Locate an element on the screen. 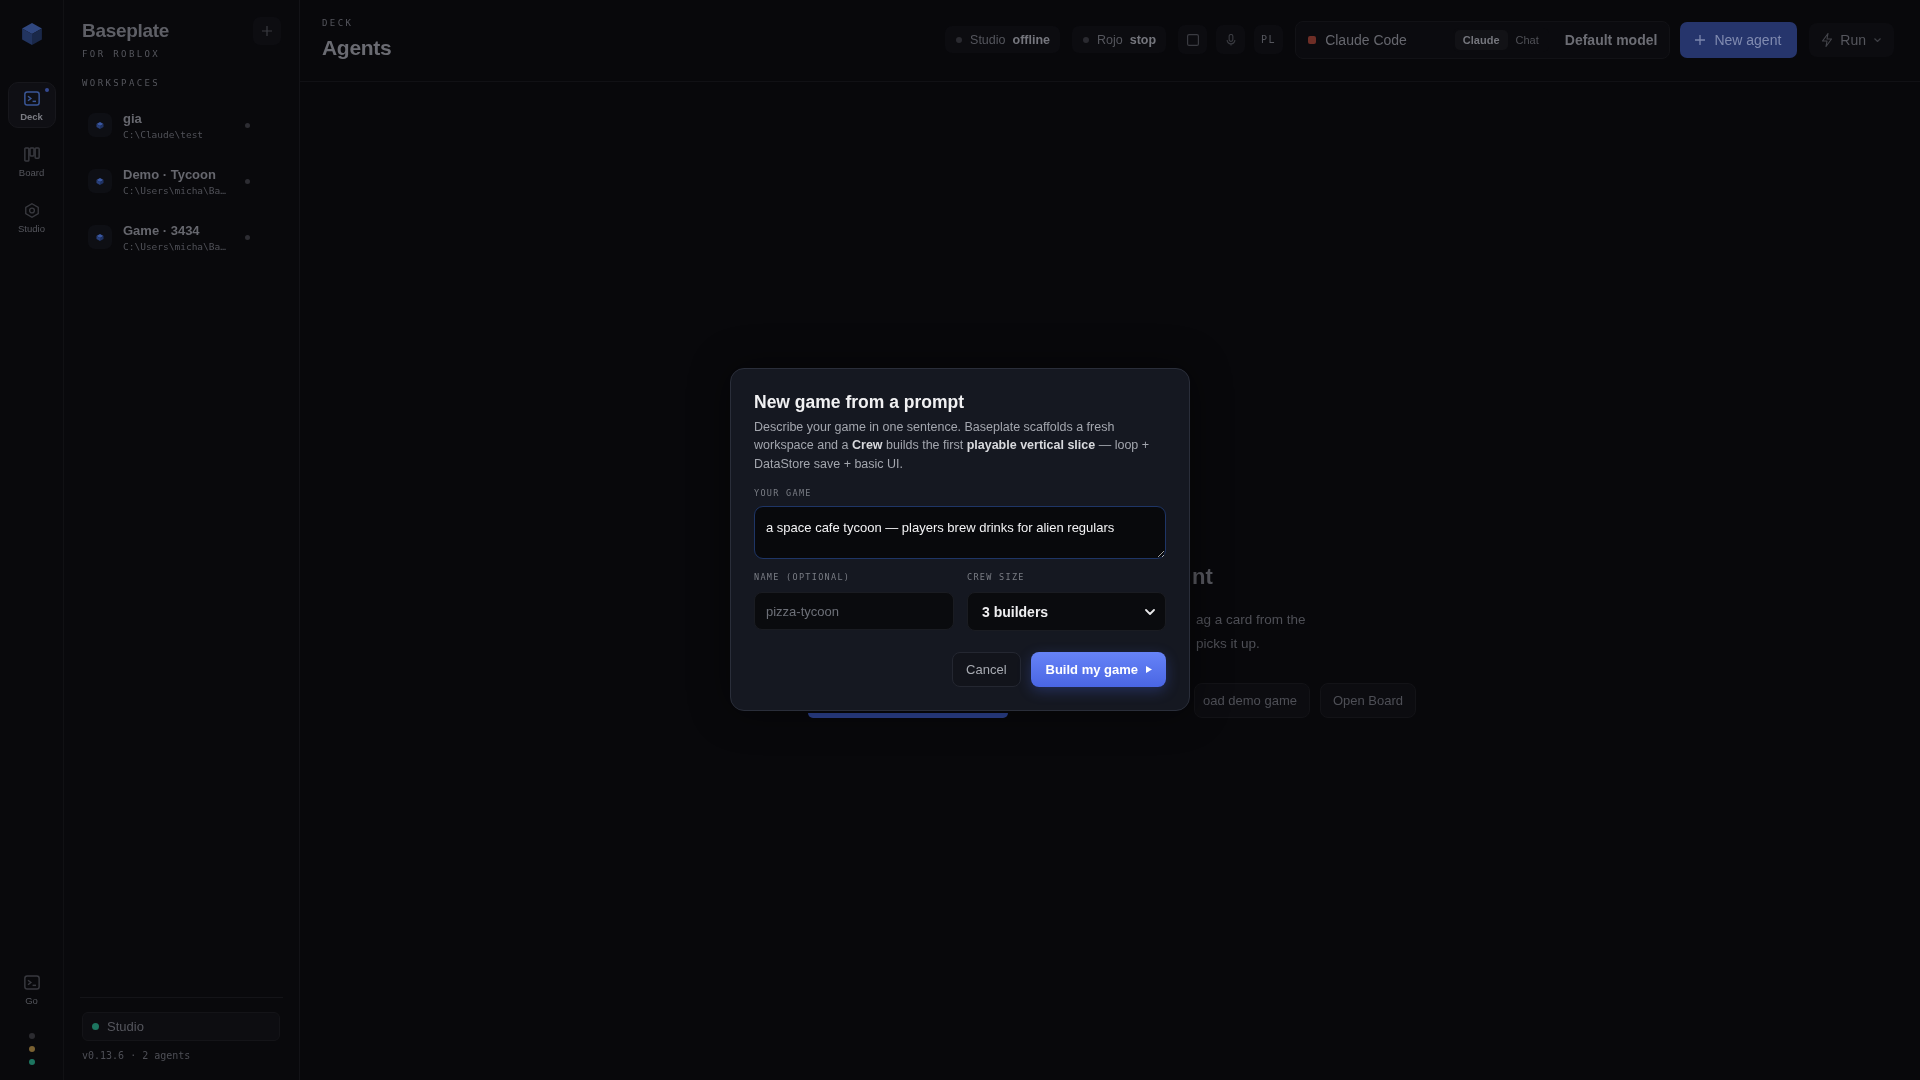  field-label: NAME (OPTIONAL) is located at coordinates (803, 577).